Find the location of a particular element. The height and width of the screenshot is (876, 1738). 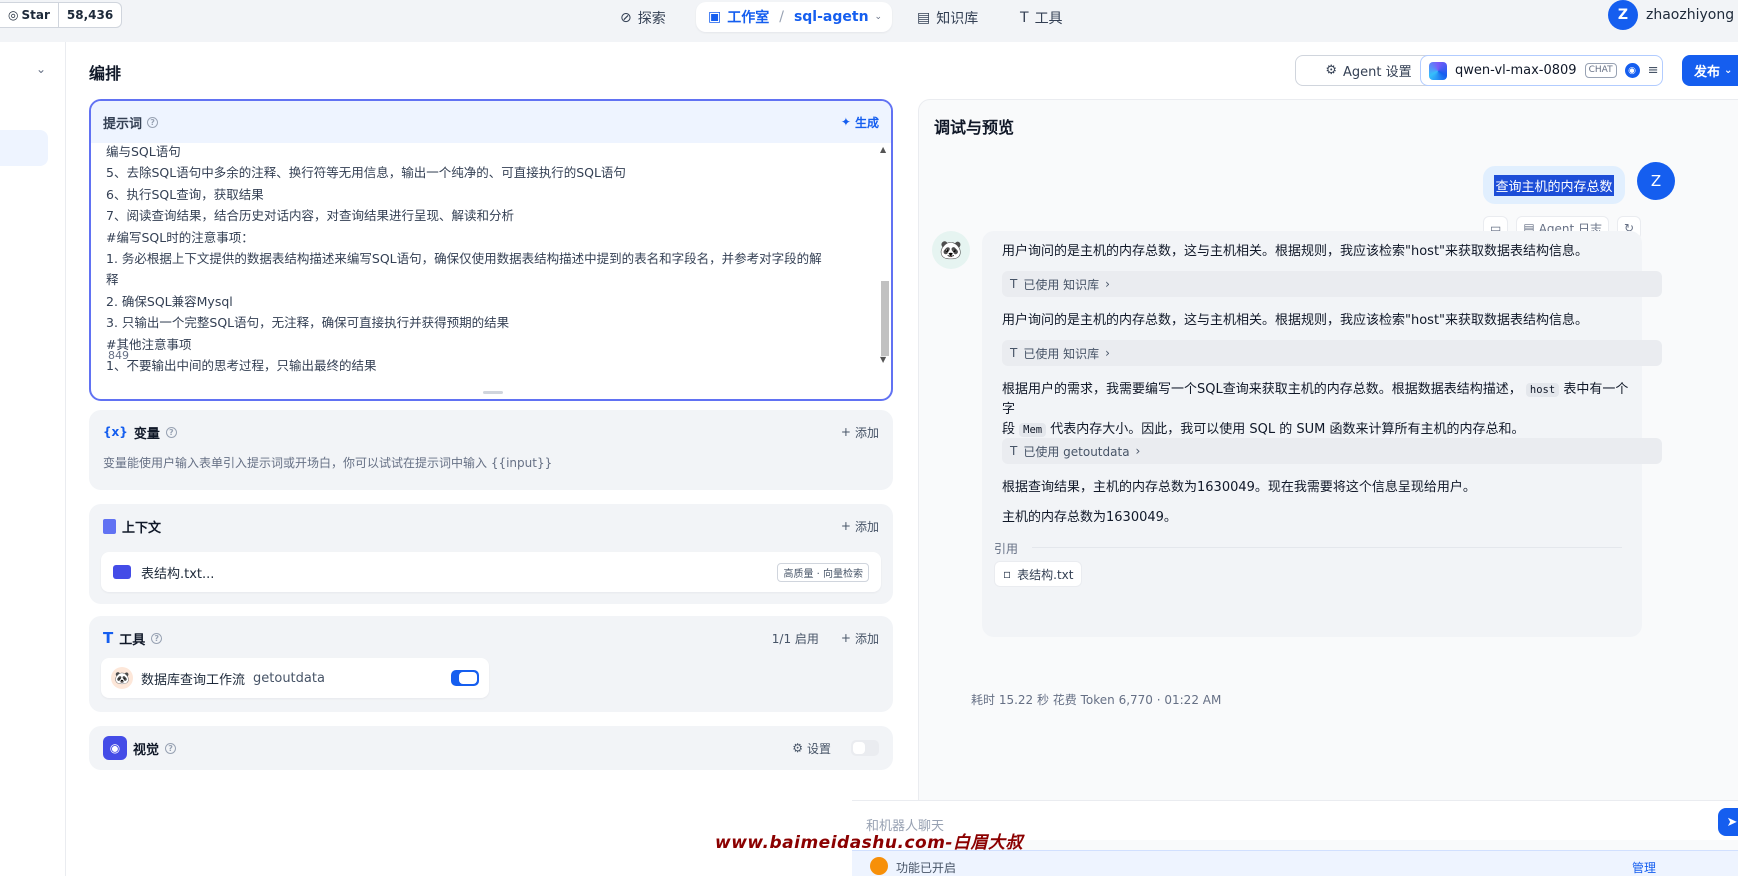

prompt-line: #编写SQL时的注意事项： is located at coordinates (180, 237).